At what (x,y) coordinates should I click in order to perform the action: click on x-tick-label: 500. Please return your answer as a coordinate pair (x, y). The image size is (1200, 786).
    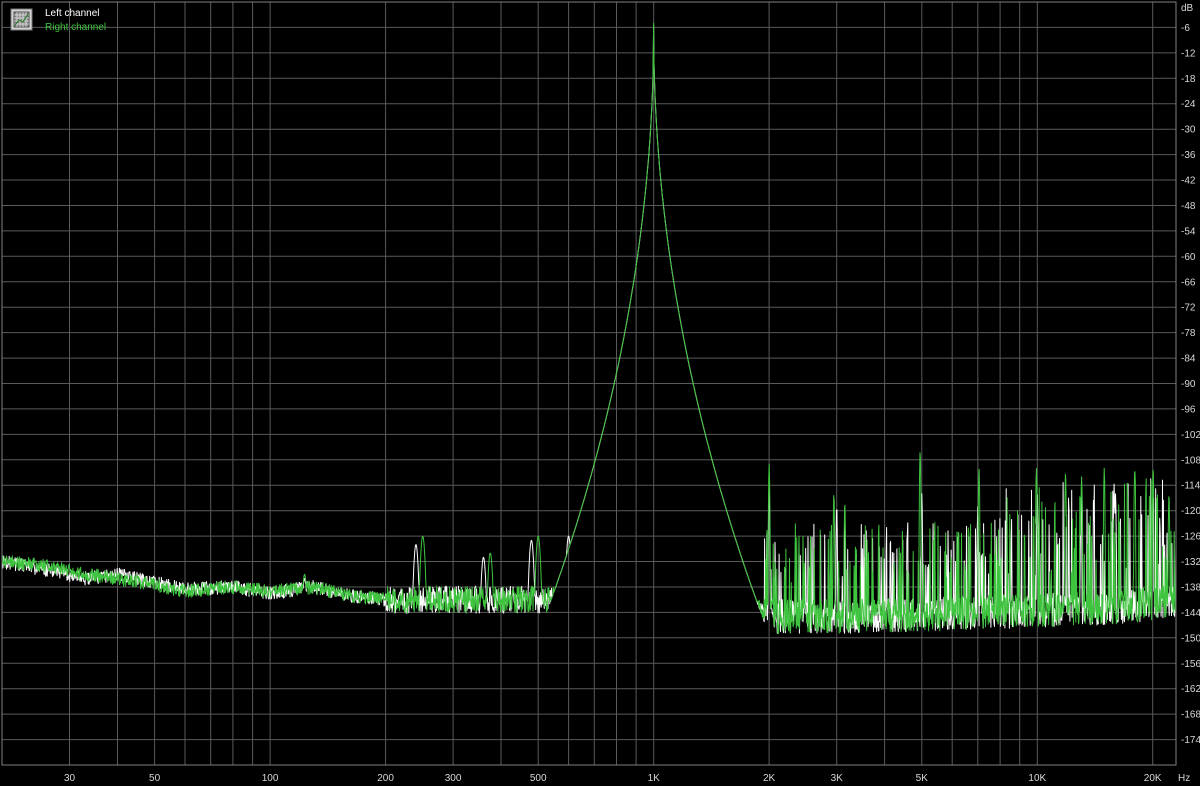
    Looking at the image, I should click on (538, 778).